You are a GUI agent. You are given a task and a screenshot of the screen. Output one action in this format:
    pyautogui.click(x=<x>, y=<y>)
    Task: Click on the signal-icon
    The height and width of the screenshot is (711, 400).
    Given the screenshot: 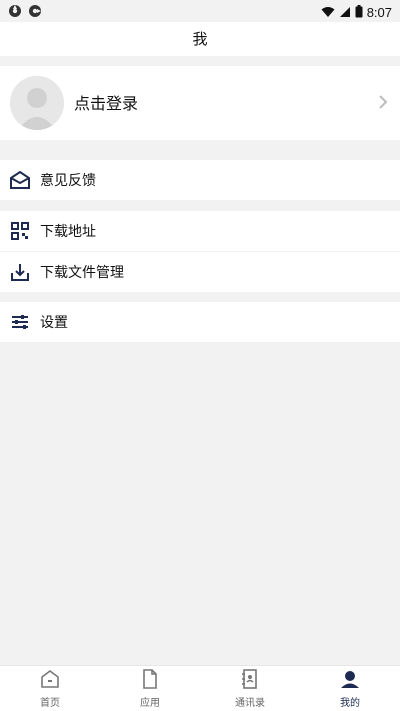 What is the action you would take?
    pyautogui.click(x=345, y=12)
    